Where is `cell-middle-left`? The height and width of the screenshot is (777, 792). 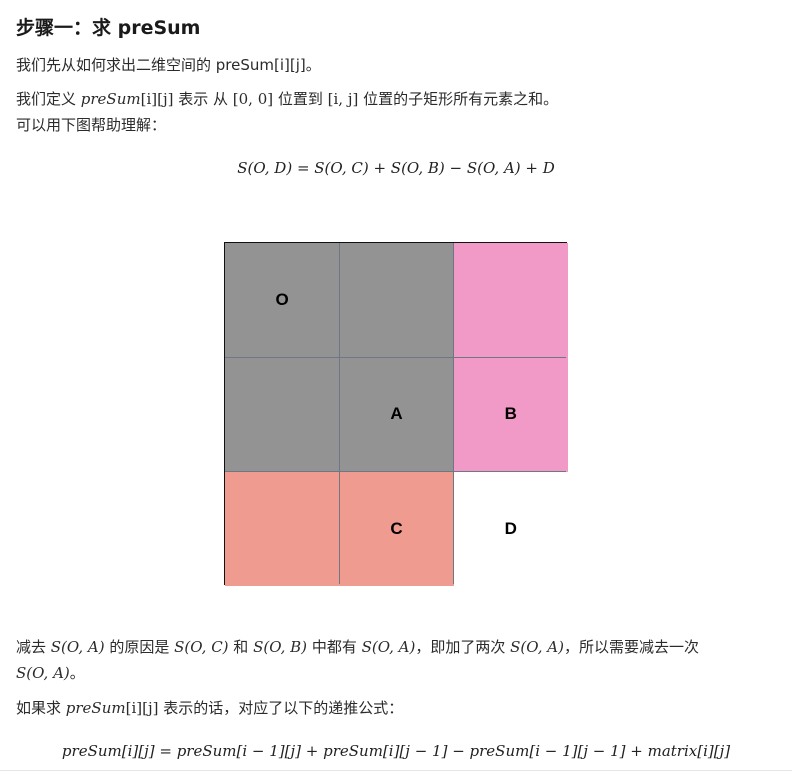
cell-middle-left is located at coordinates (282, 414).